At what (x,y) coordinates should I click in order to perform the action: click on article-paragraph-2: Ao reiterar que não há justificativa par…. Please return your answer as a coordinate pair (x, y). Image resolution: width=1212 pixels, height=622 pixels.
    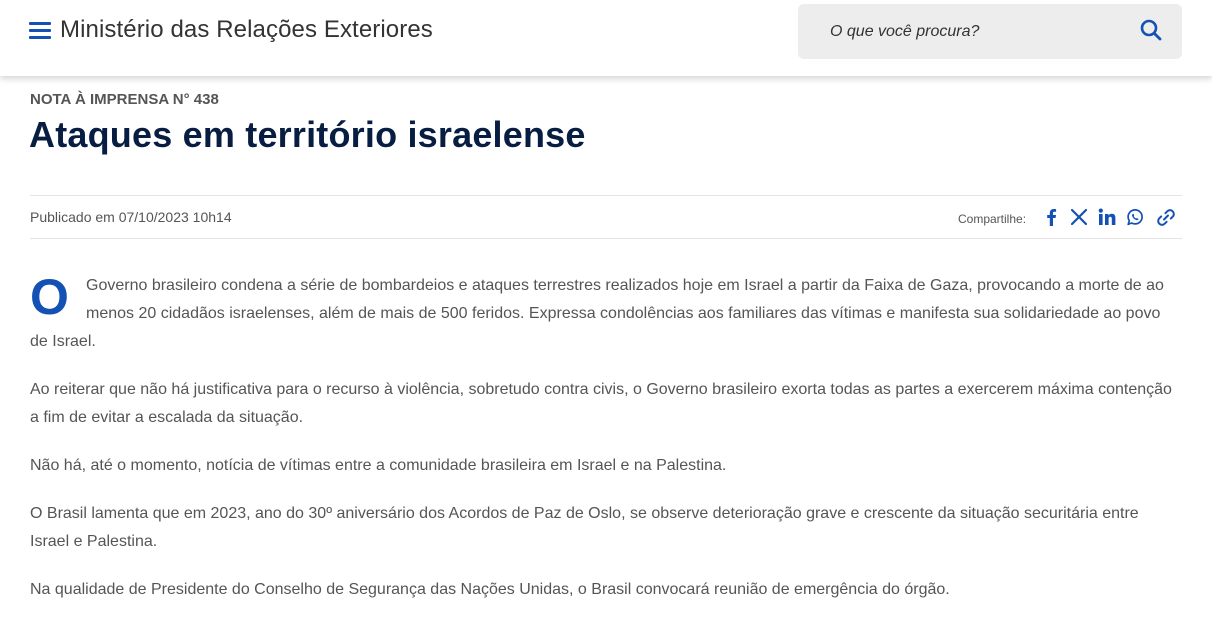
    Looking at the image, I should click on (601, 403).